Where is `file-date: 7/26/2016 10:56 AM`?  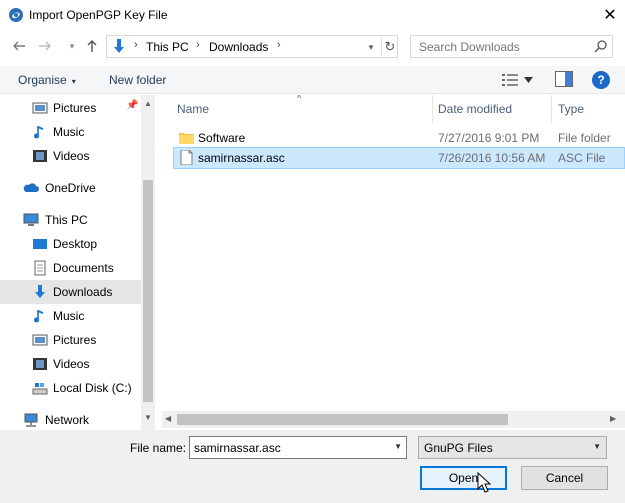 file-date: 7/26/2016 10:56 AM is located at coordinates (492, 158).